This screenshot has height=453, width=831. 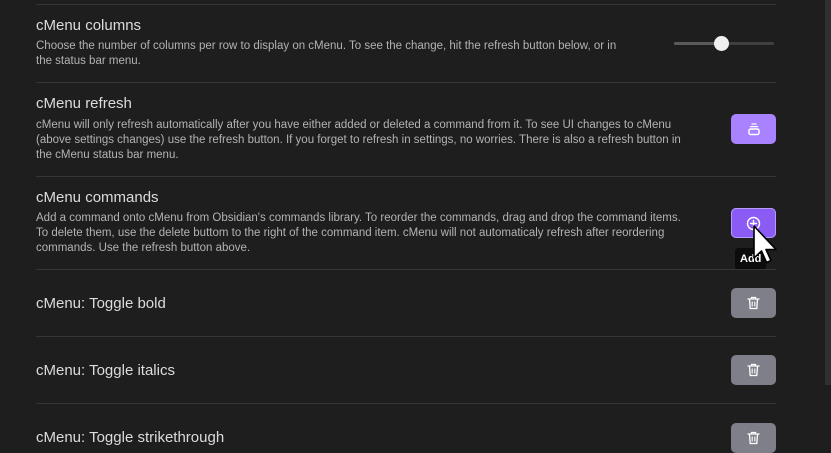 What do you see at coordinates (84, 103) in the screenshot?
I see `setting-title-refresh: cMenu refresh` at bounding box center [84, 103].